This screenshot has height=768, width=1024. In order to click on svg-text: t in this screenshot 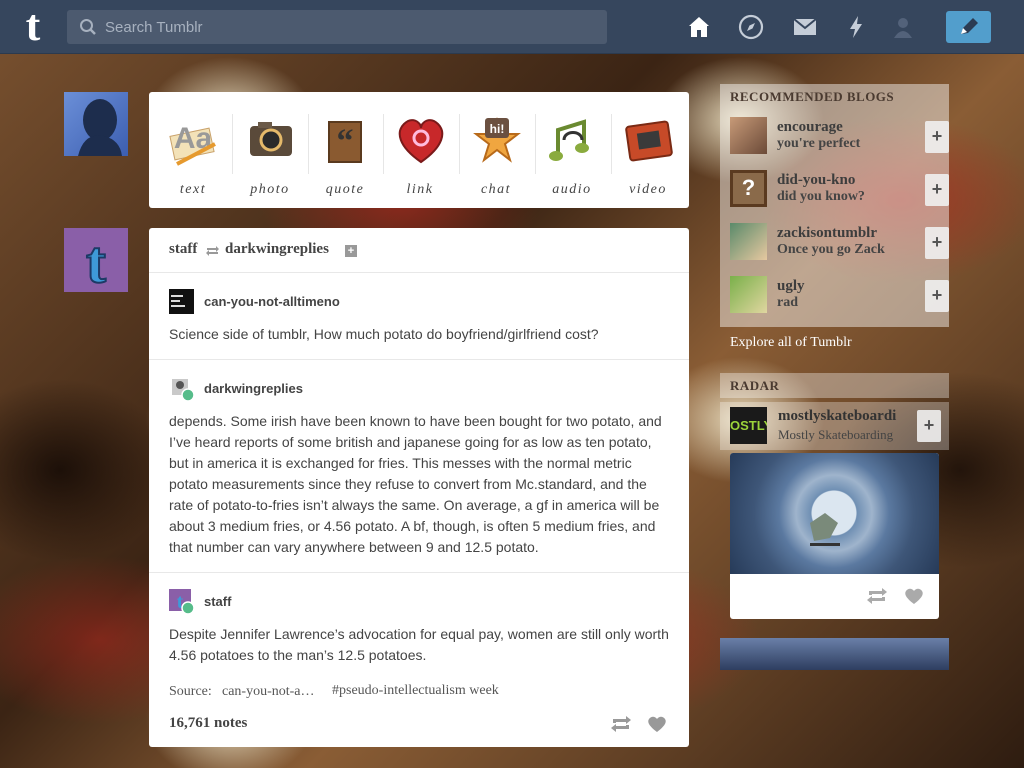, I will do `click(96, 260)`.